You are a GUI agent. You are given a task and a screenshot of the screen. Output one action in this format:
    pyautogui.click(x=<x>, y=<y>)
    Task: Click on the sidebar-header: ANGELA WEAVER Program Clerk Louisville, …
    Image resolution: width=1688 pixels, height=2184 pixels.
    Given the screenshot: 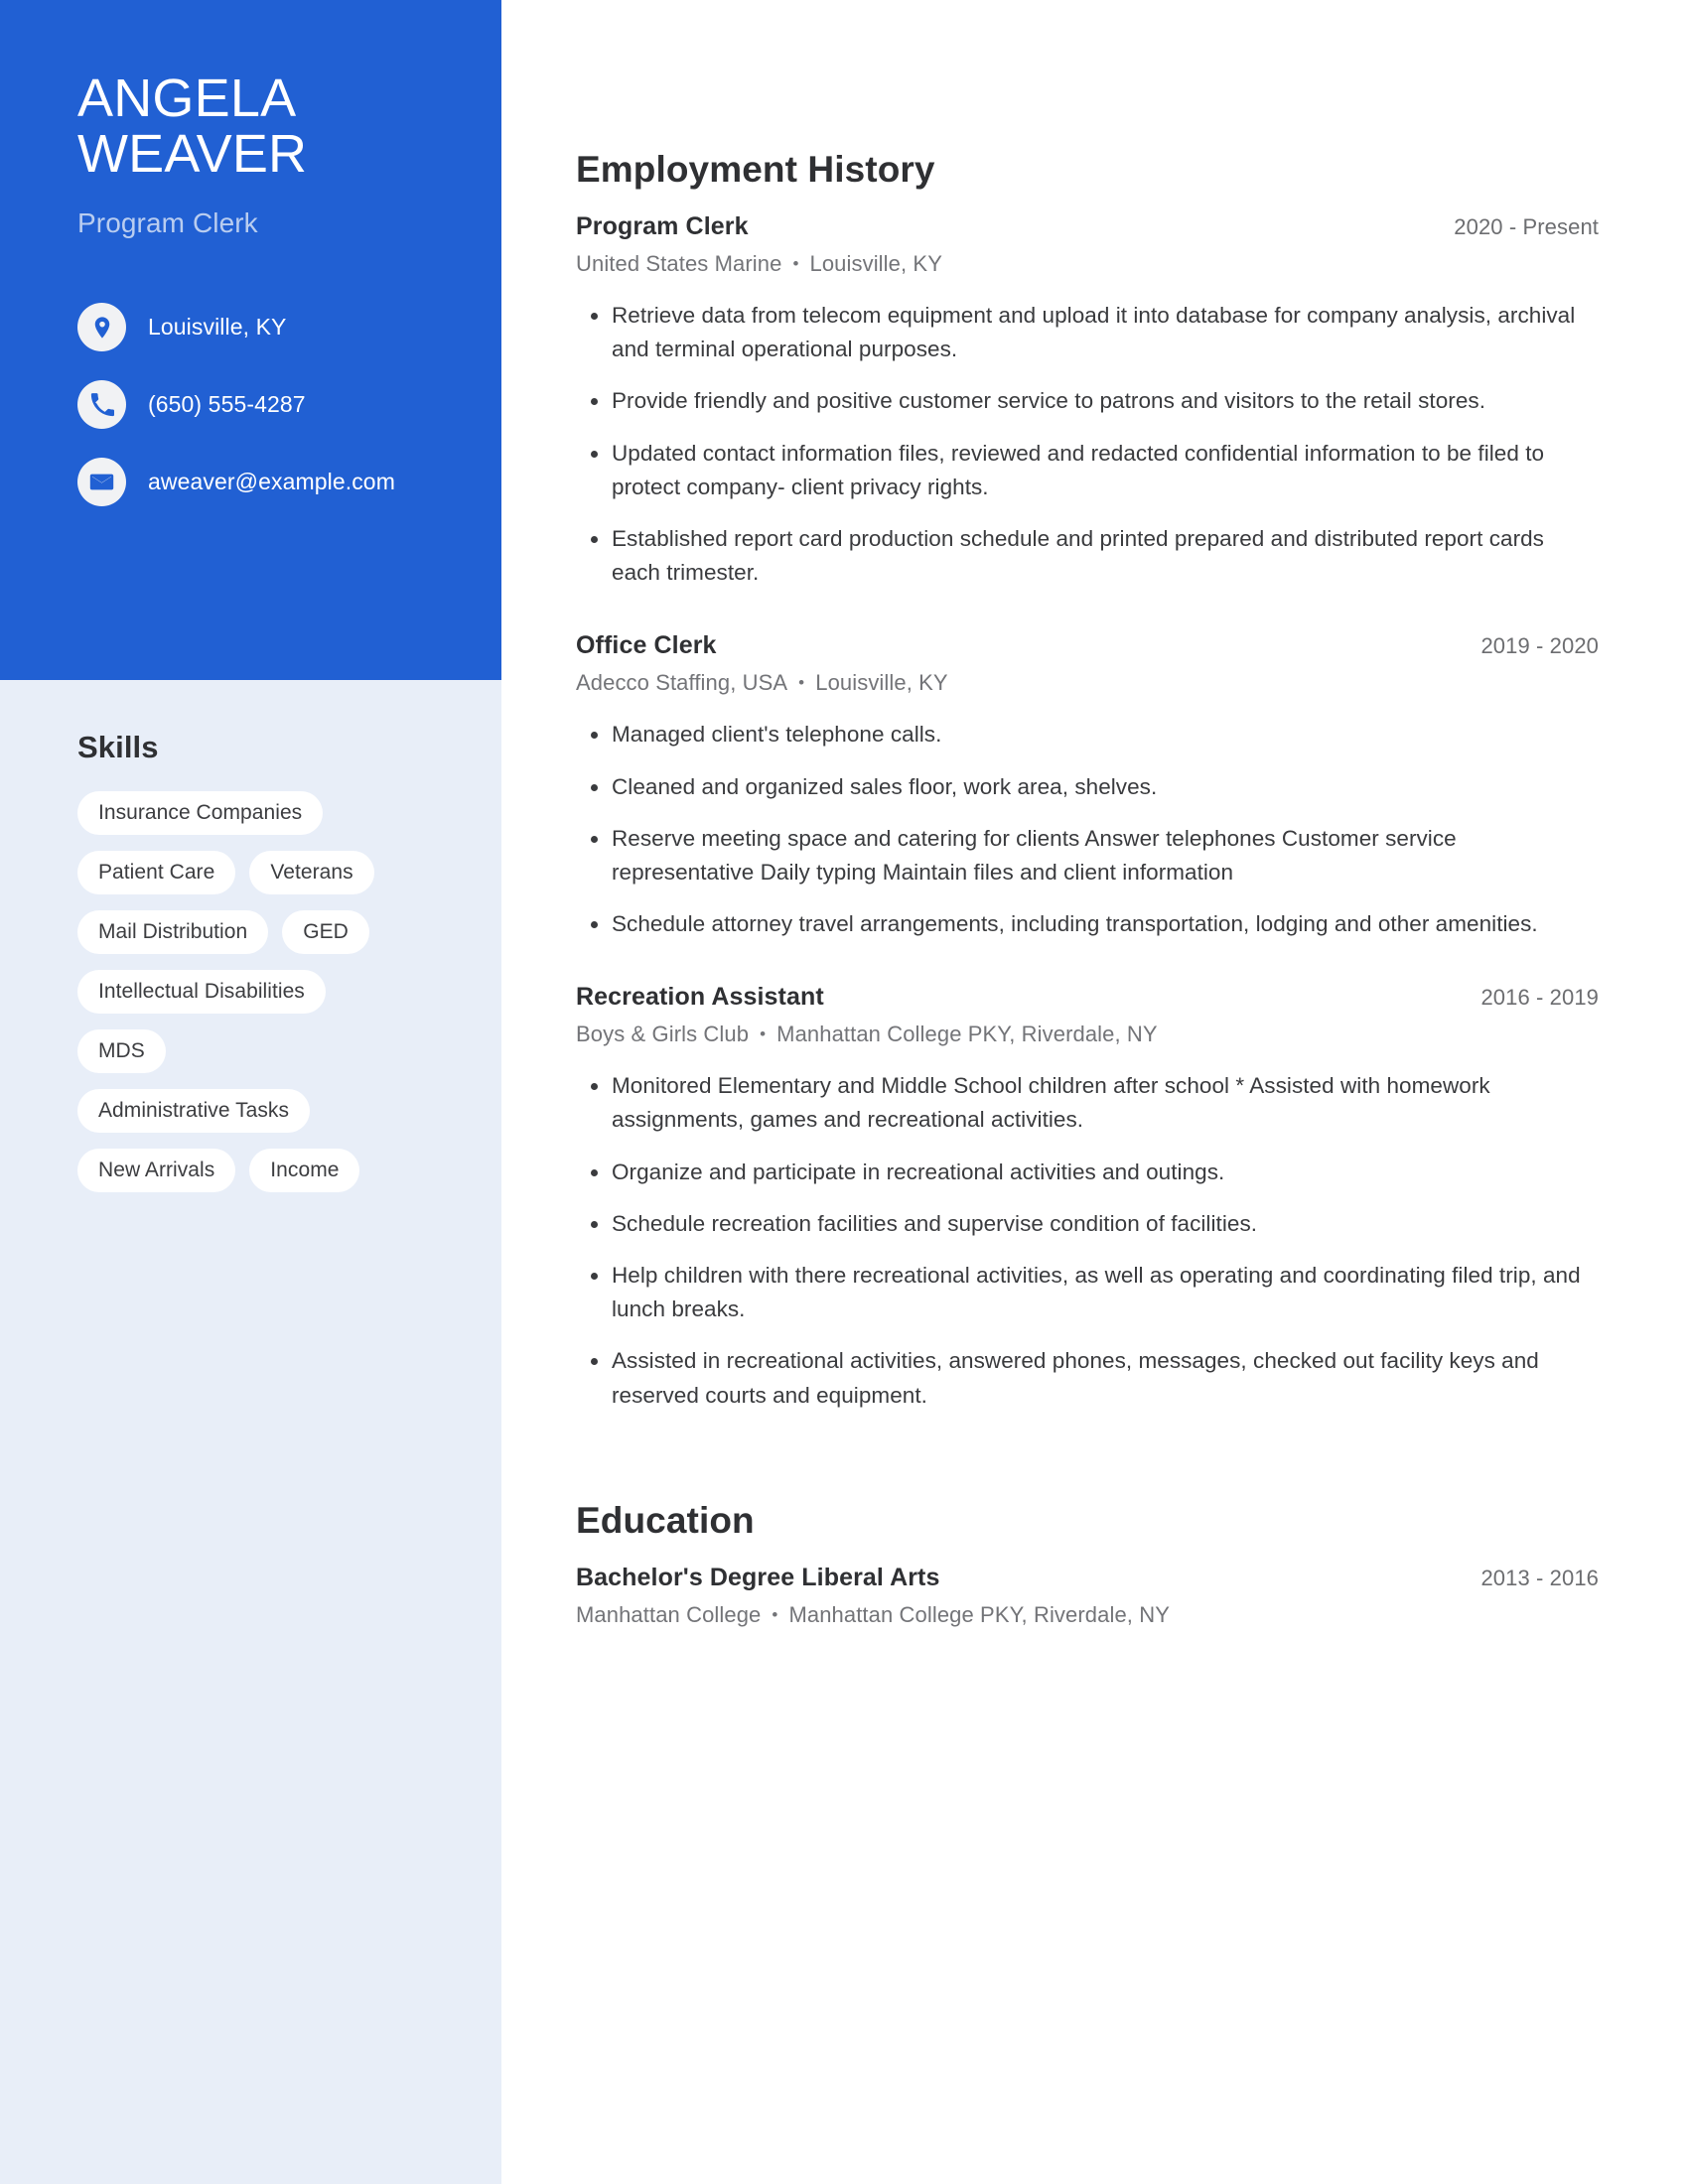 What is the action you would take?
    pyautogui.click(x=250, y=340)
    